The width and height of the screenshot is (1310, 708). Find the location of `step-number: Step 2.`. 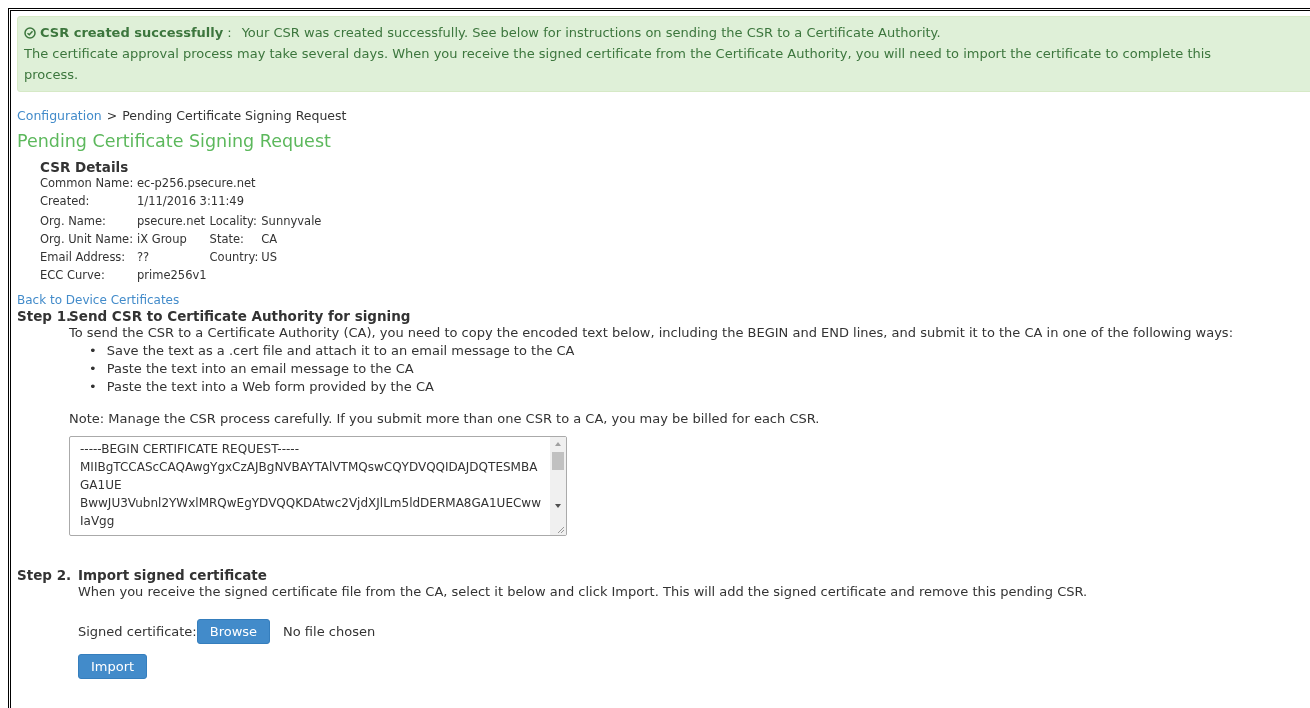

step-number: Step 2. is located at coordinates (45, 575).